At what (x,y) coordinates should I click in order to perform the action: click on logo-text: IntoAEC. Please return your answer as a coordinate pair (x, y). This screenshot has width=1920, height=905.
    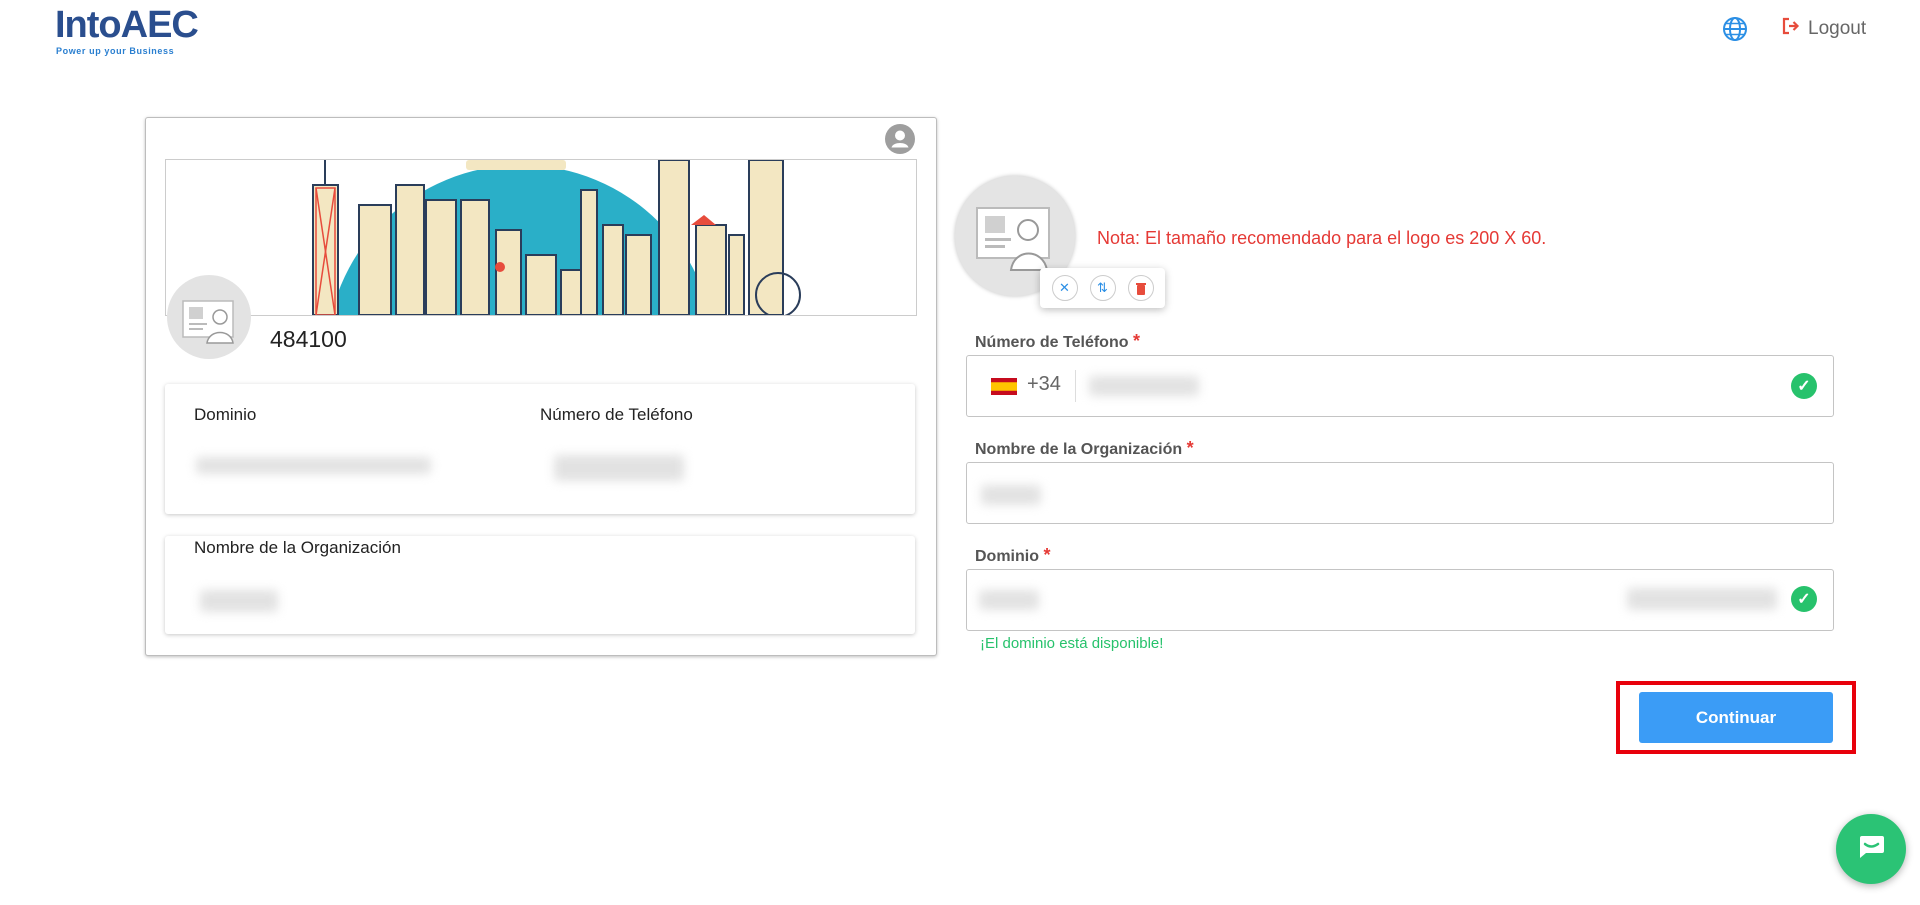
    Looking at the image, I should click on (127, 25).